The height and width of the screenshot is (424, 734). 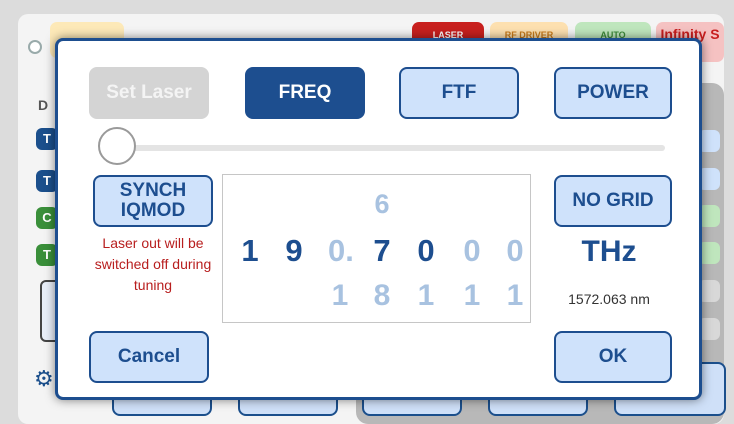 I want to click on tab-power: POWER, so click(x=613, y=93).